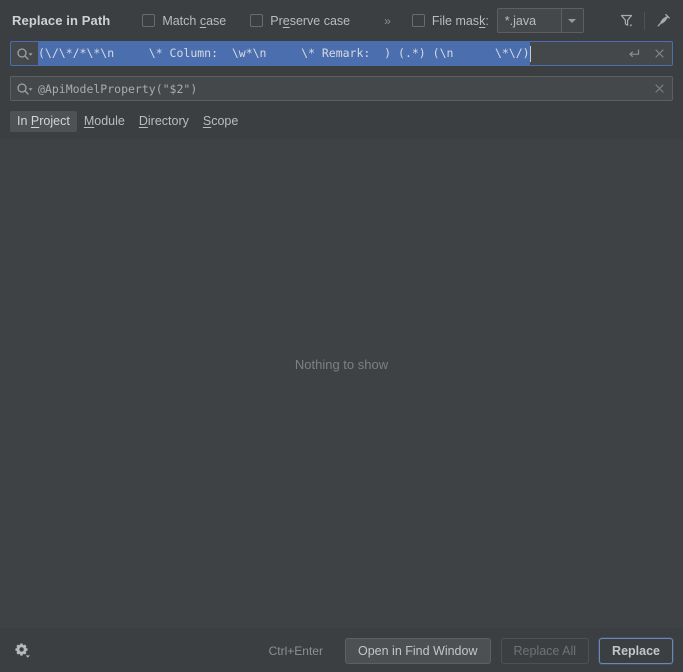 This screenshot has height=672, width=683. I want to click on file-mask-checkbox: File mask:, so click(450, 20).